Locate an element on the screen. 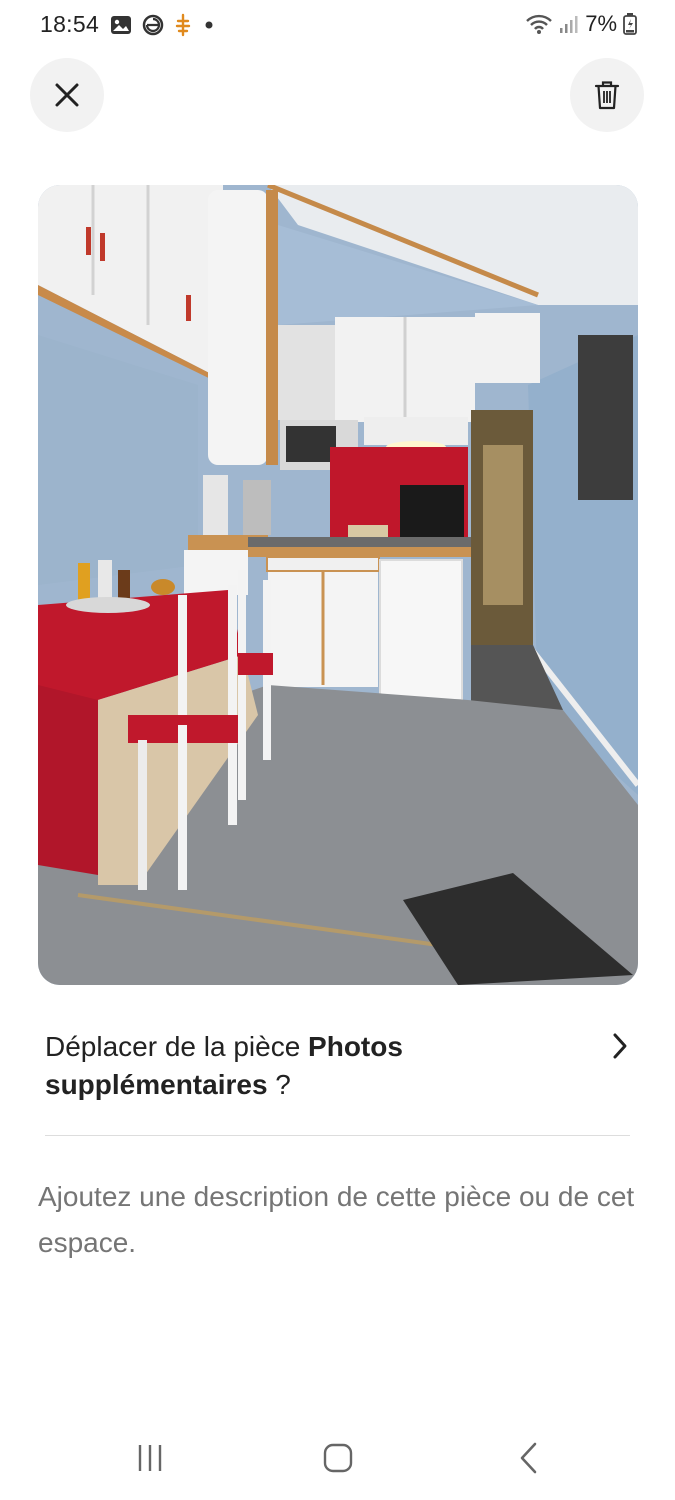  description-input is located at coordinates (338, 1220).